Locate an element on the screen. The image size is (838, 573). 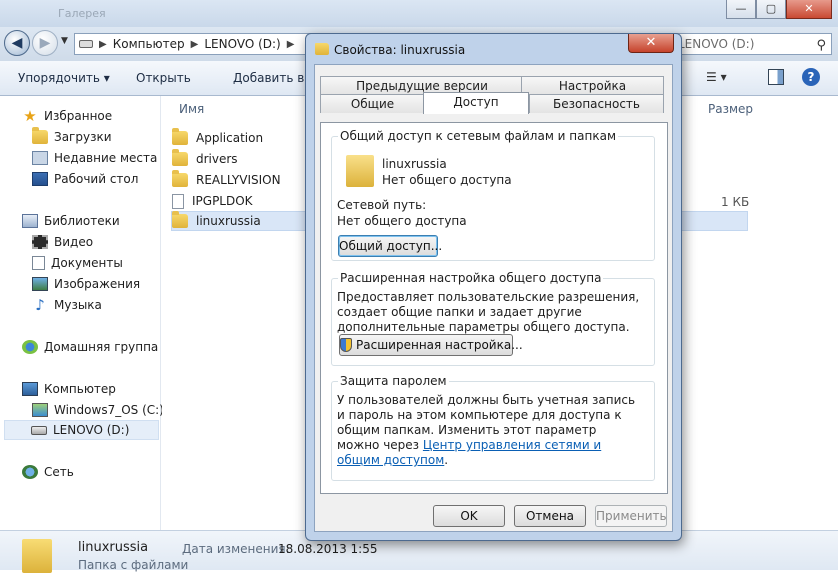
organize-button: Упорядочить ▾ is located at coordinates (64, 78).